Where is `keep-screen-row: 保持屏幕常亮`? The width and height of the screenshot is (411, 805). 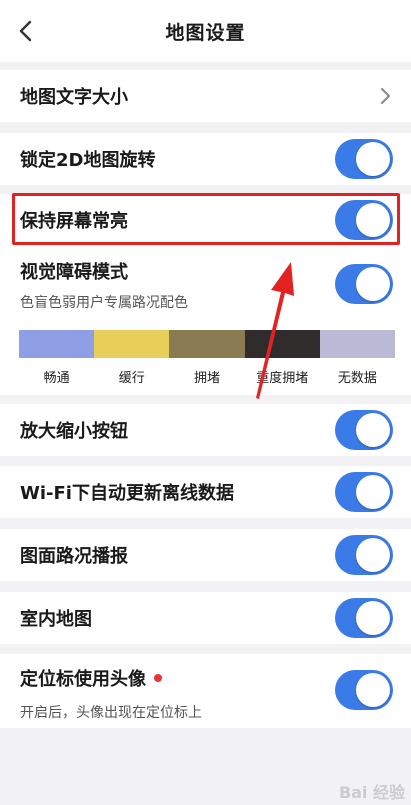
keep-screen-row: 保持屏幕常亮 is located at coordinates (205, 220).